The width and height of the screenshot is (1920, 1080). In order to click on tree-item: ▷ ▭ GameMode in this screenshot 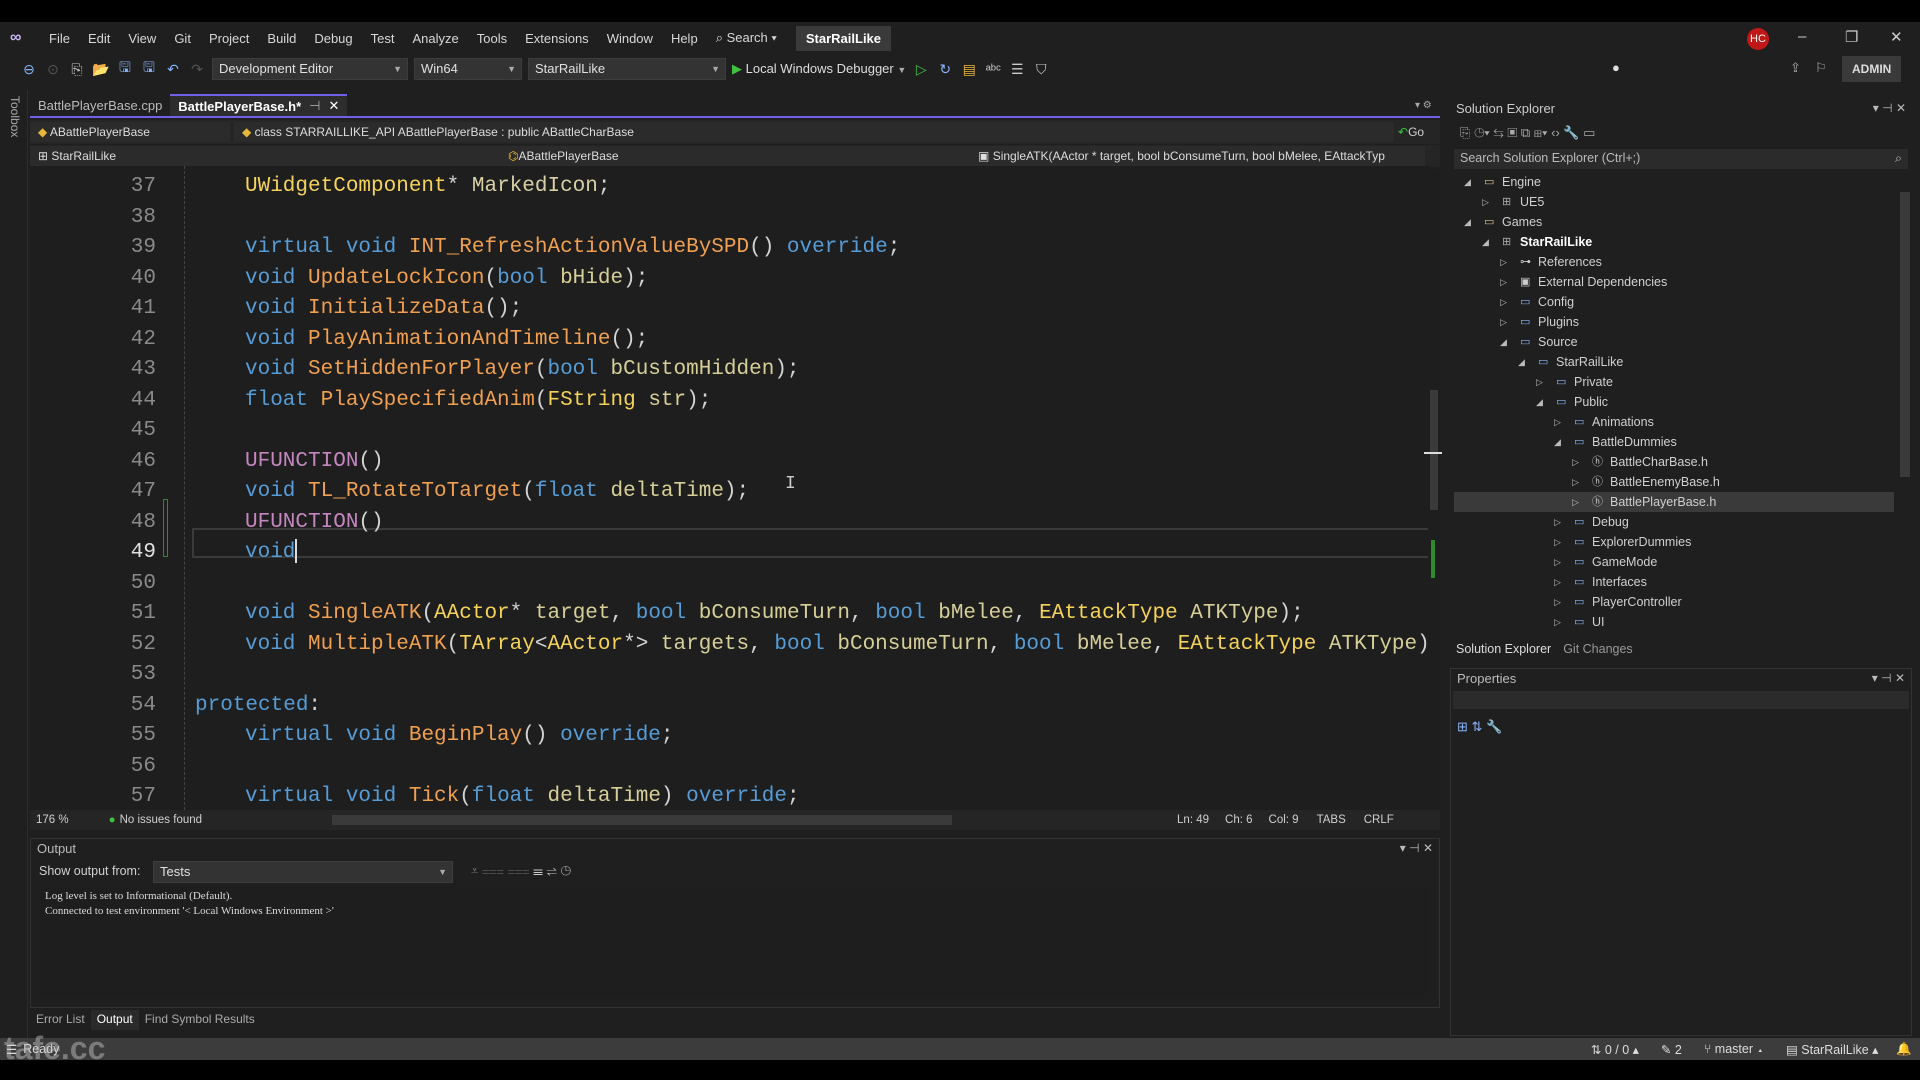, I will do `click(1674, 562)`.